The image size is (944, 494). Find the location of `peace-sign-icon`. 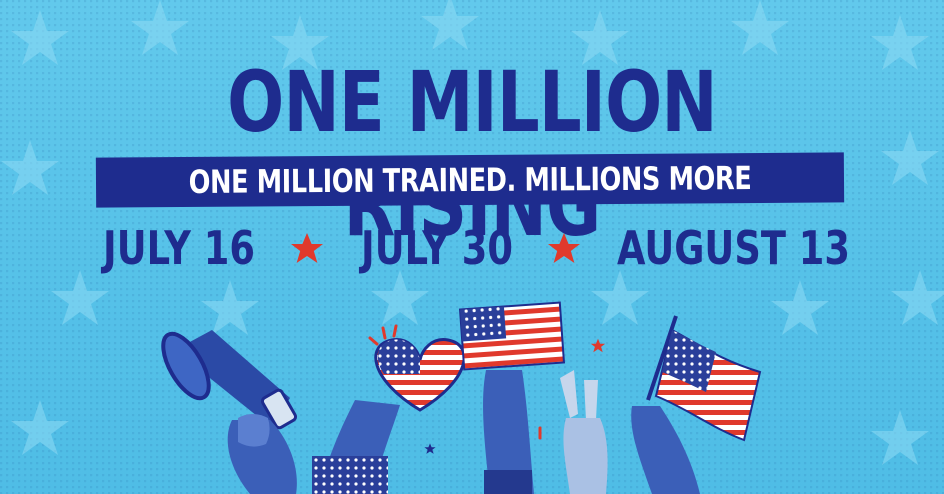

peace-sign-icon is located at coordinates (584, 432).